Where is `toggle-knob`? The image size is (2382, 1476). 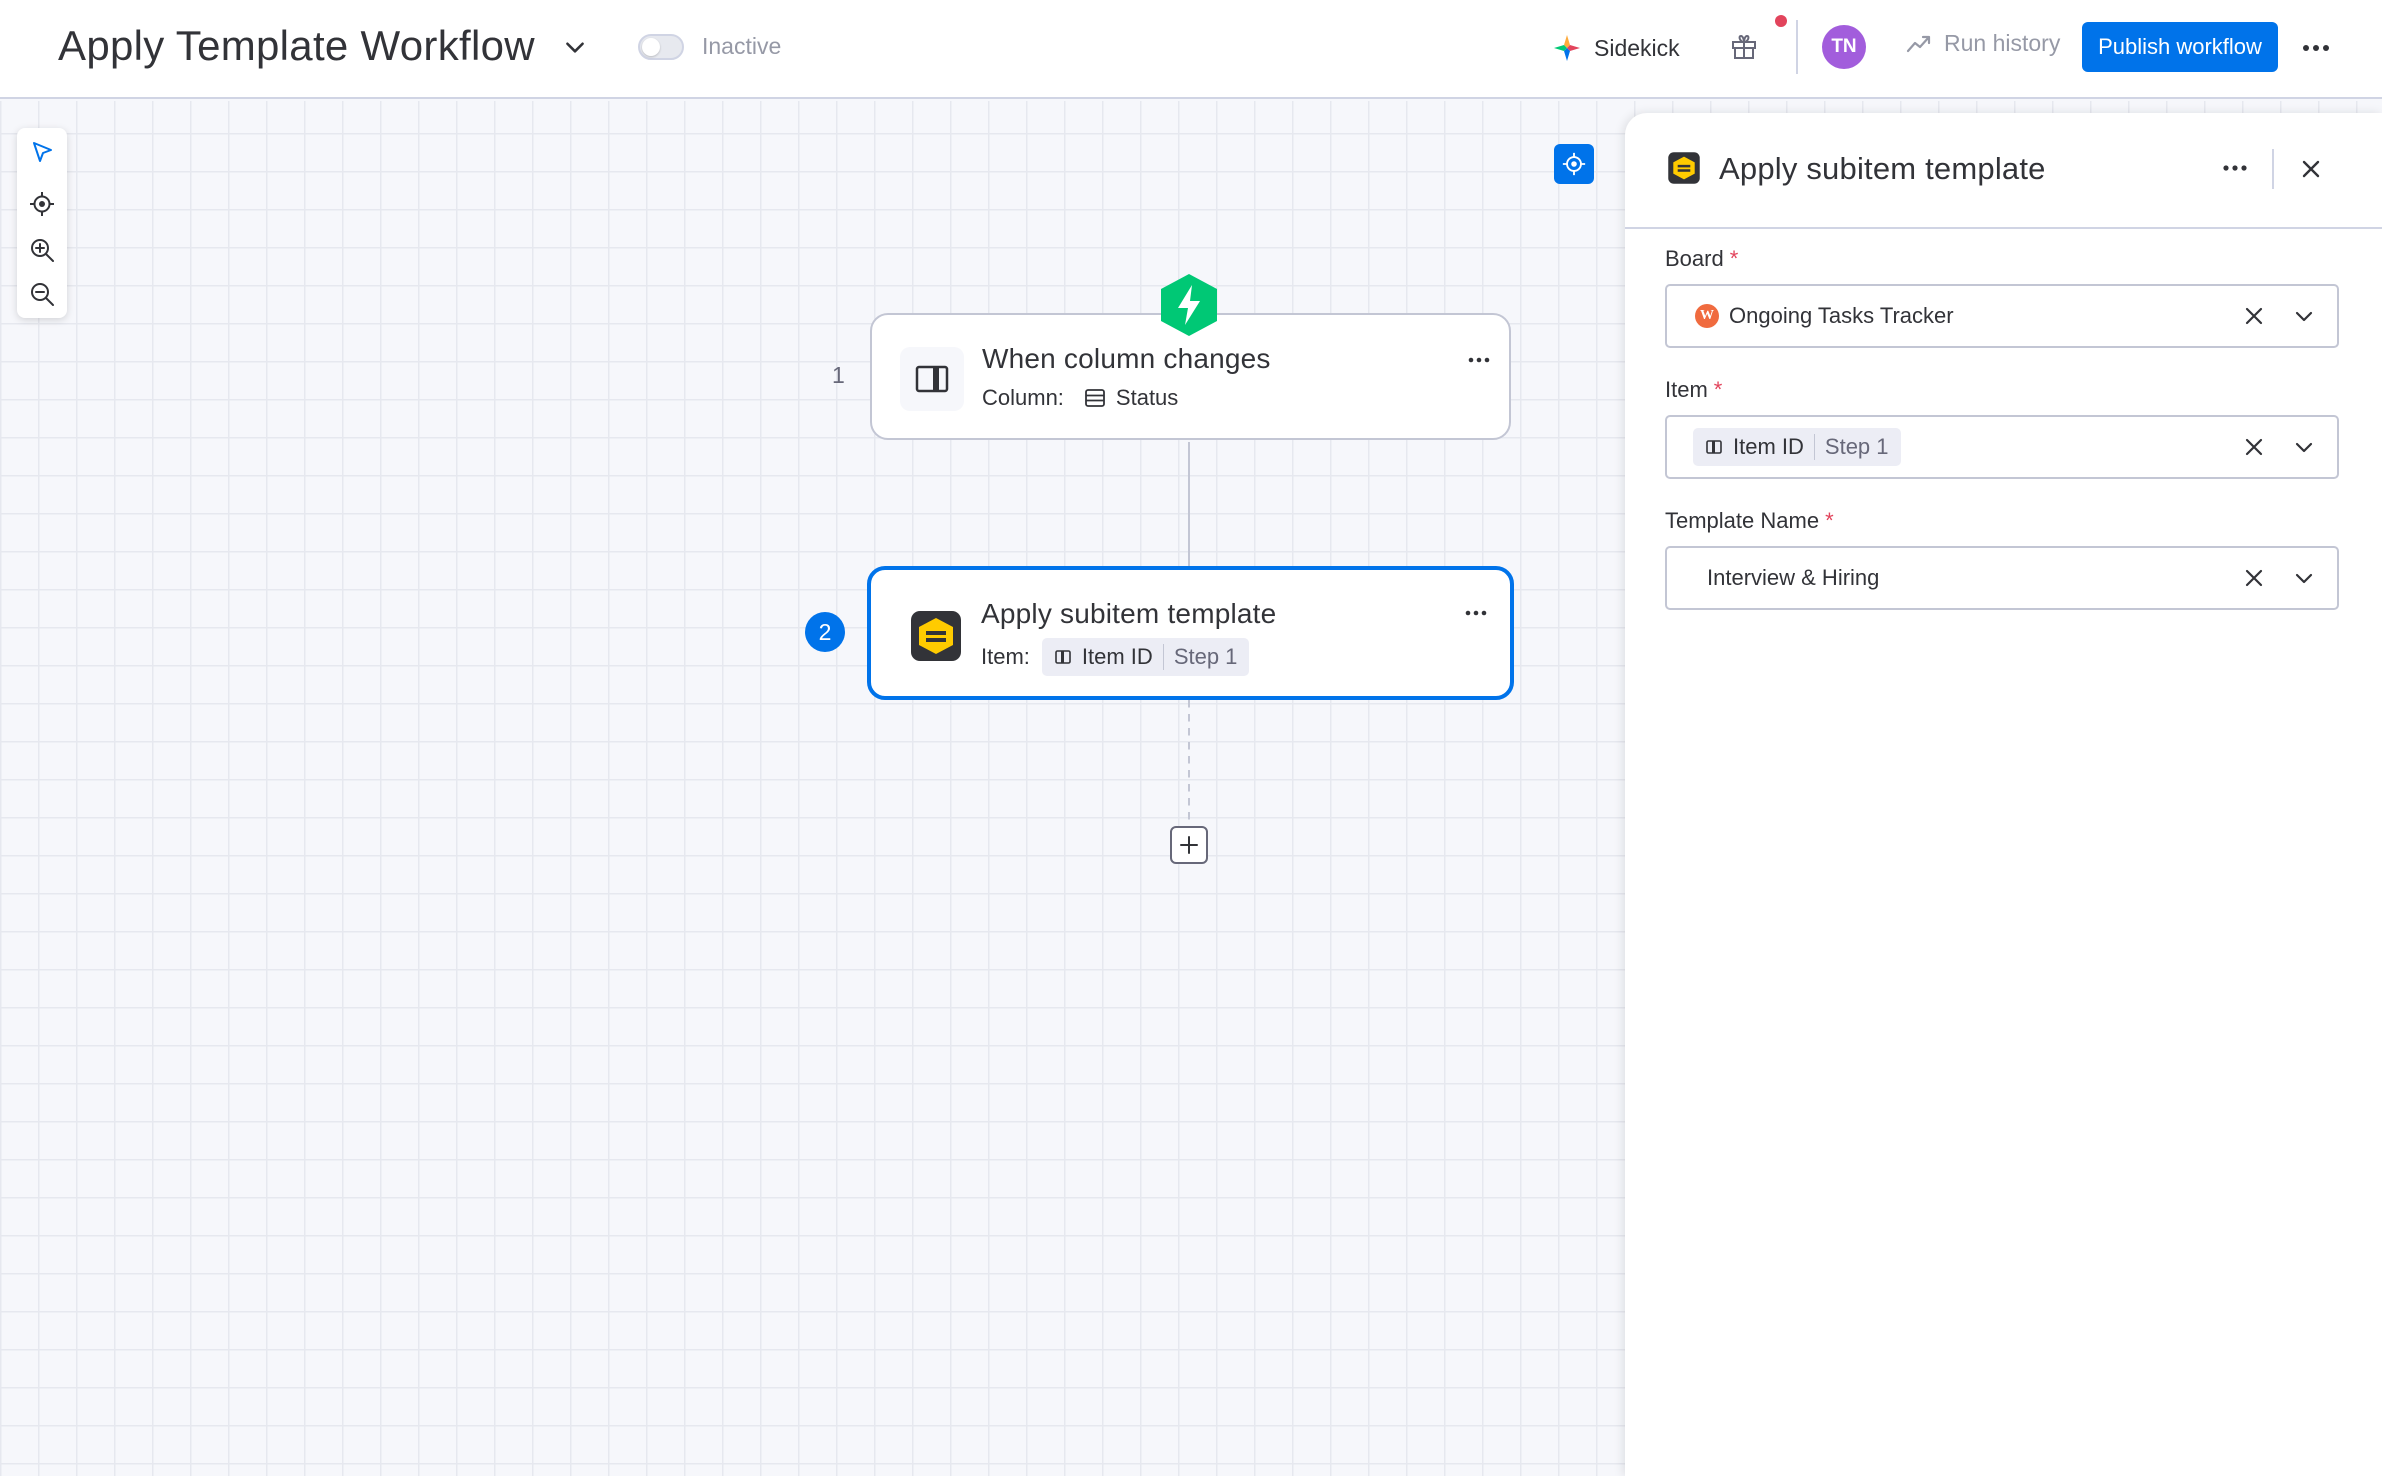 toggle-knob is located at coordinates (651, 47).